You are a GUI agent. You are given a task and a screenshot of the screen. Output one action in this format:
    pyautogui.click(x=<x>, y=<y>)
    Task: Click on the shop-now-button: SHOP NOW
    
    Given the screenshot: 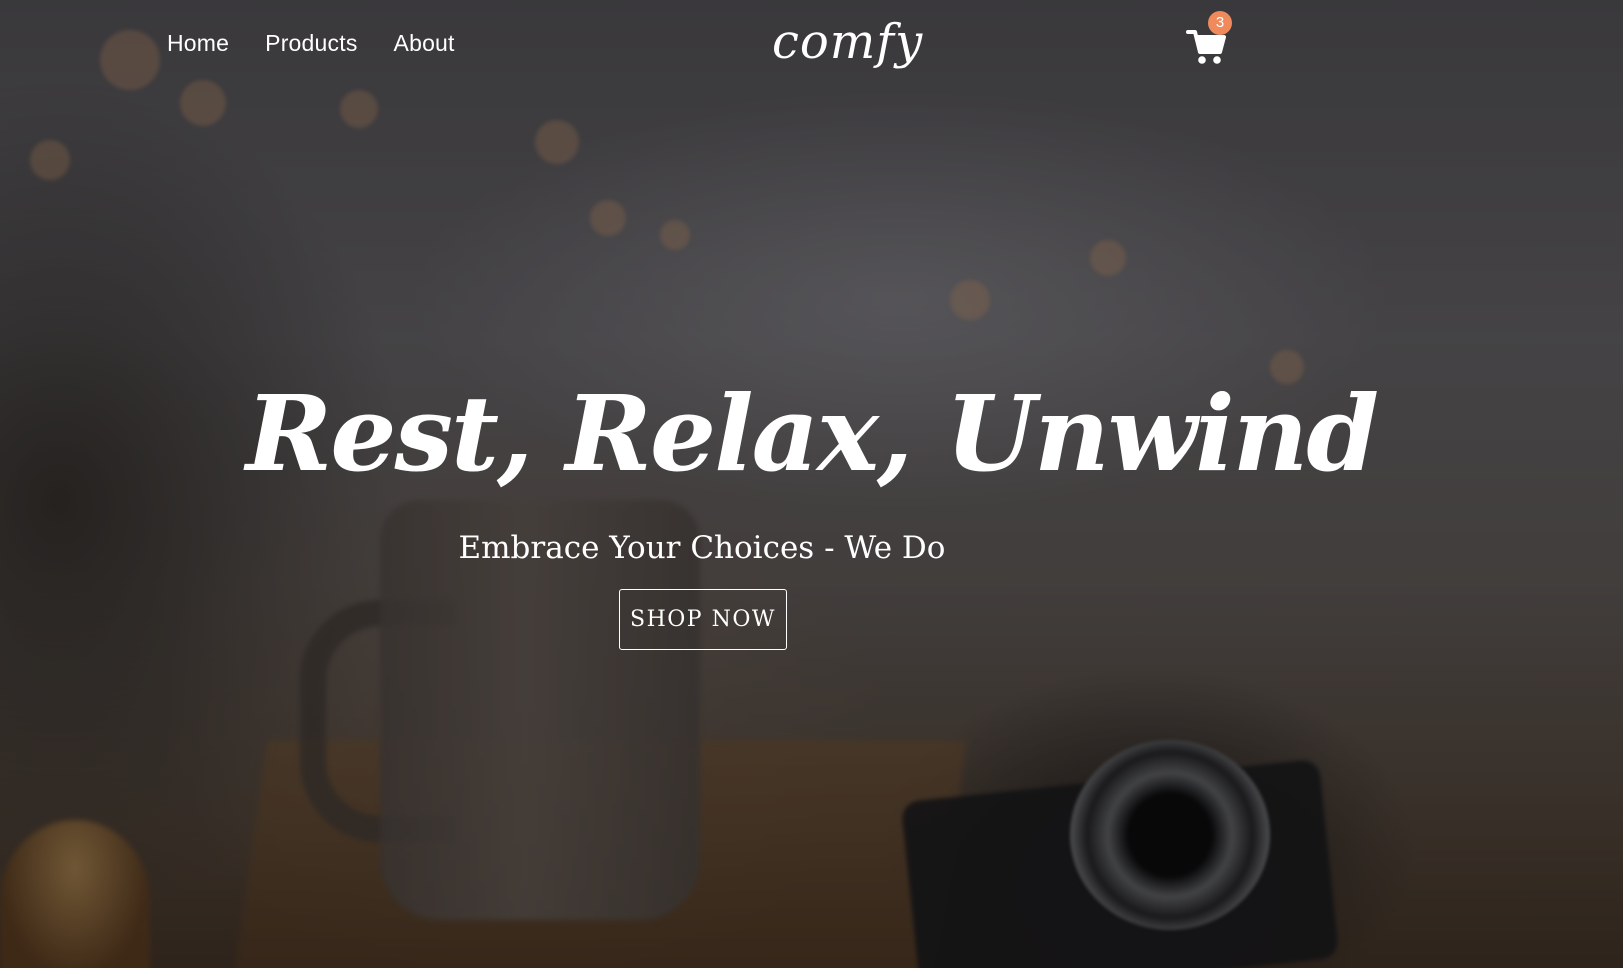 What is the action you would take?
    pyautogui.click(x=703, y=619)
    